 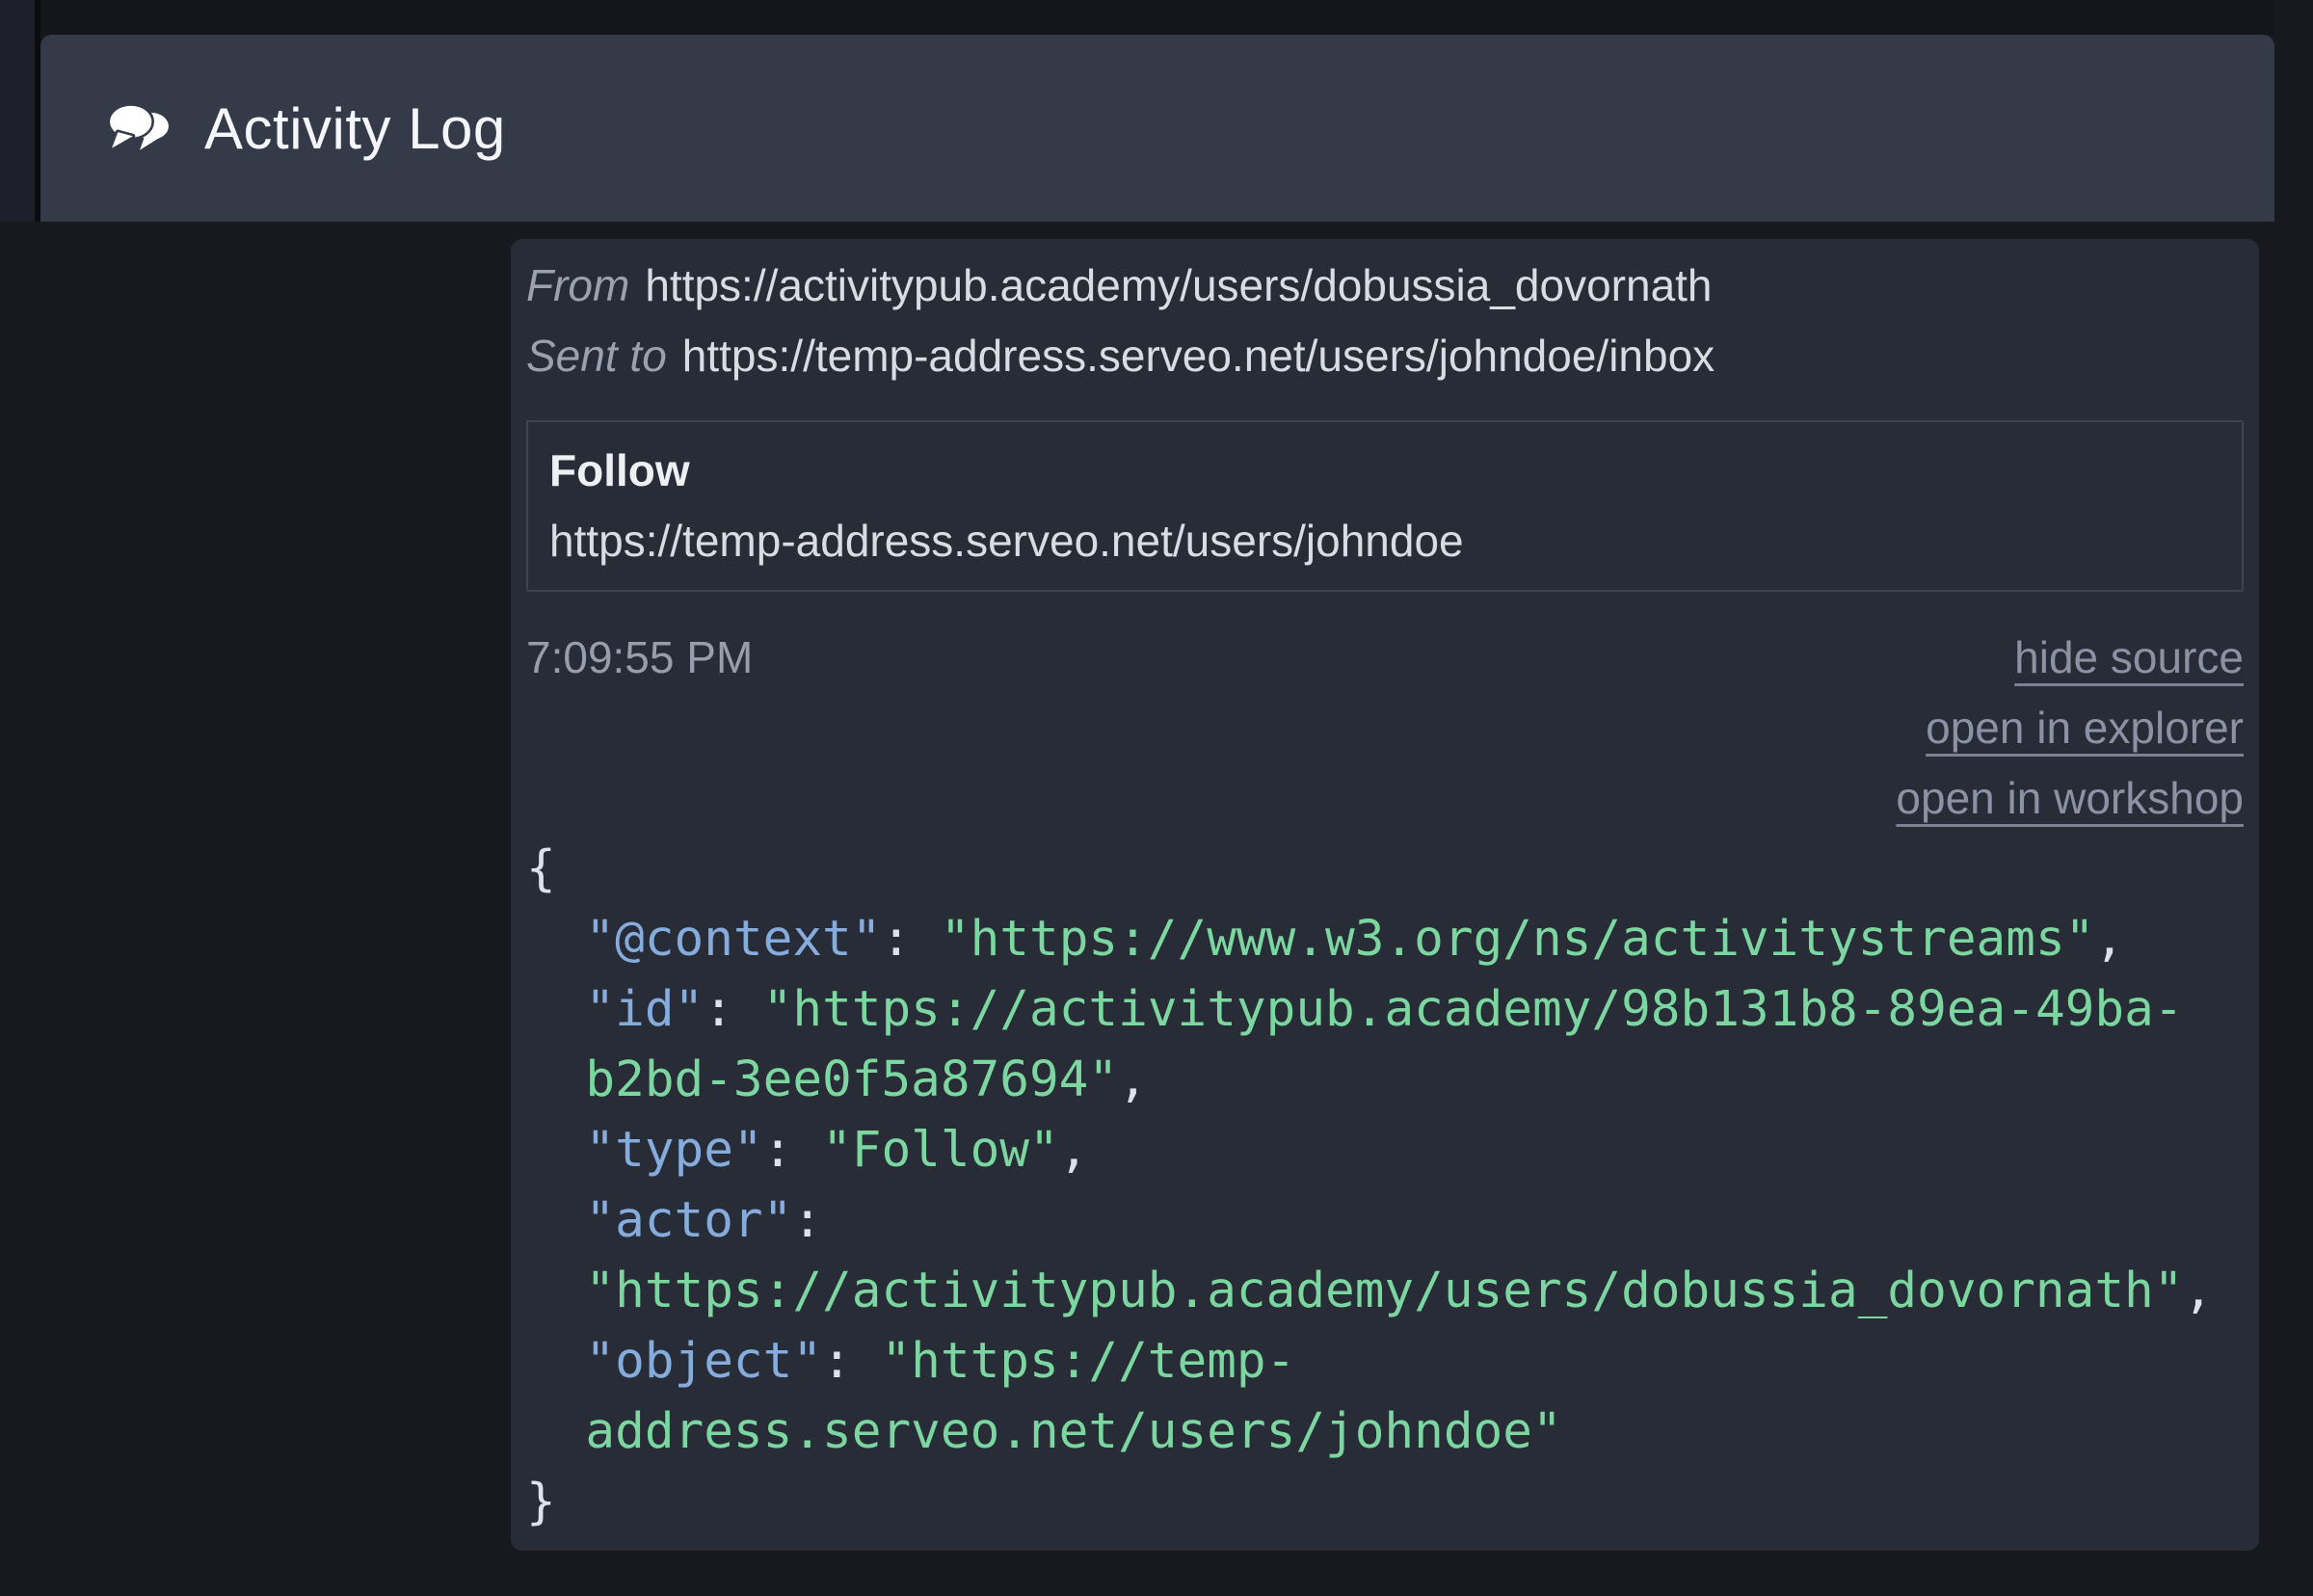 I want to click on timestamp: 7:09:55 PM, so click(x=640, y=657).